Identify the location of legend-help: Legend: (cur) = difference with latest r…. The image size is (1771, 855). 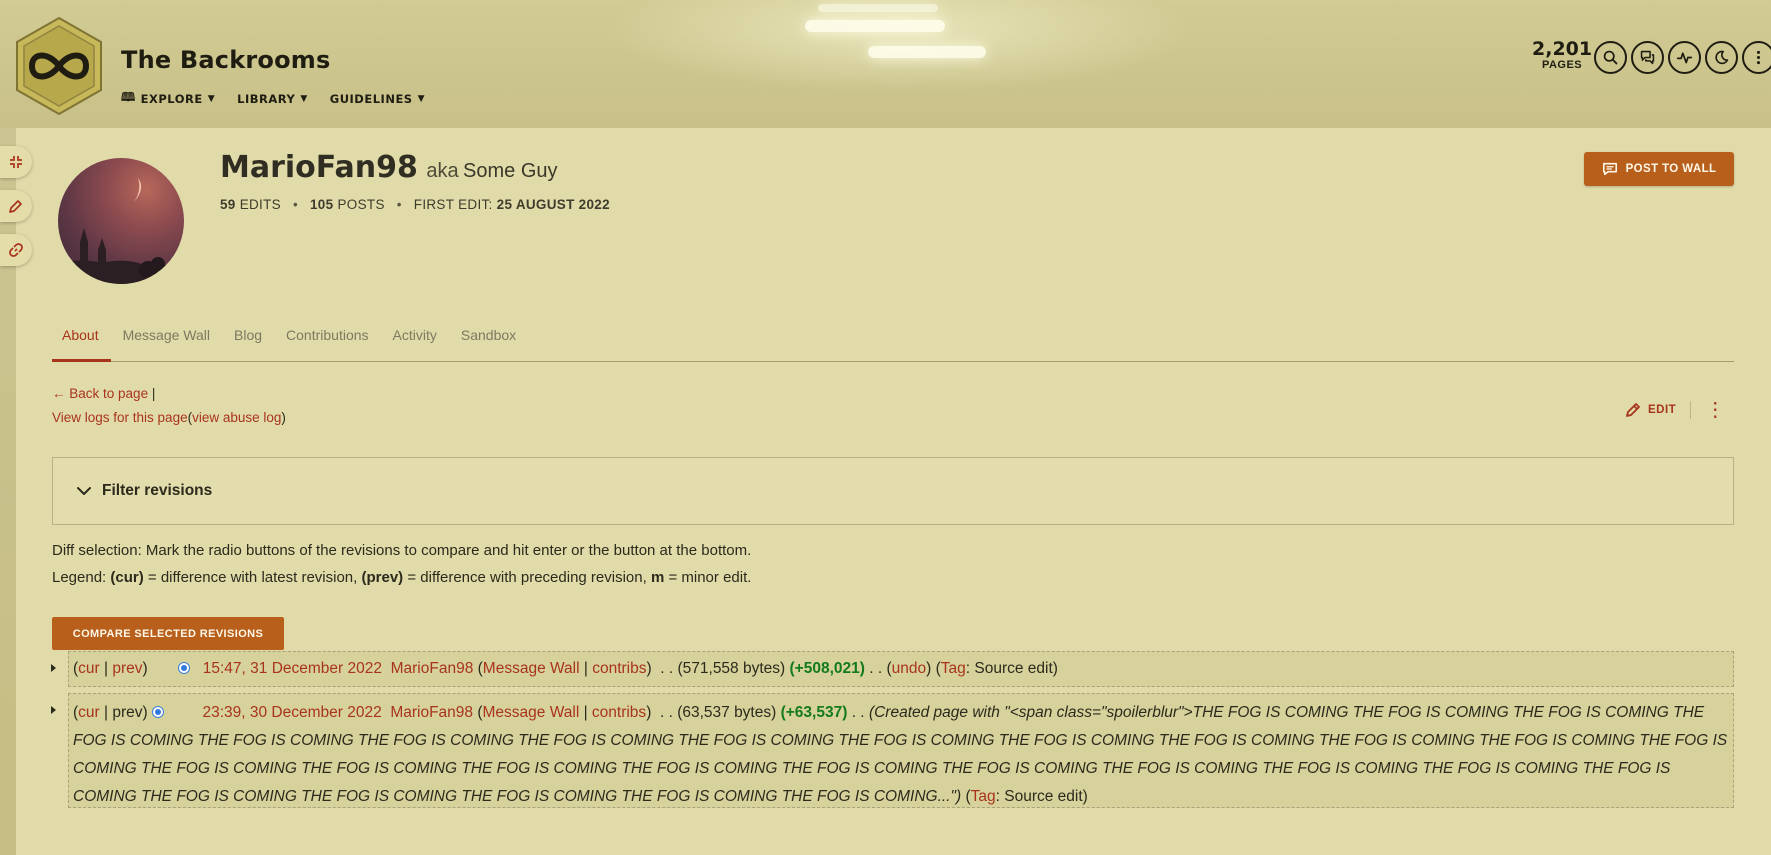
(401, 577).